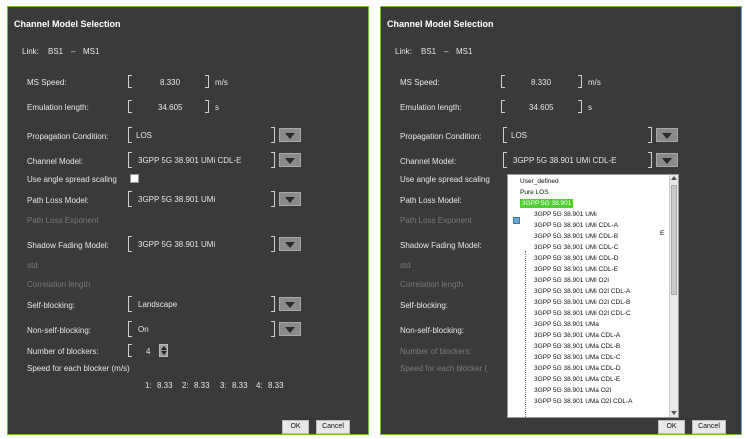 This screenshot has width=745, height=439. Describe the element at coordinates (185, 385) in the screenshot. I see `blocker-speed-index-2: 2:` at that location.